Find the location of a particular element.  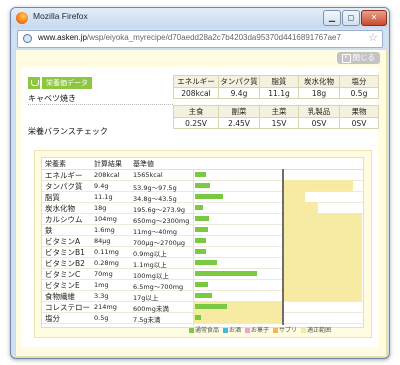

calc-result: 214mg is located at coordinates (105, 307).